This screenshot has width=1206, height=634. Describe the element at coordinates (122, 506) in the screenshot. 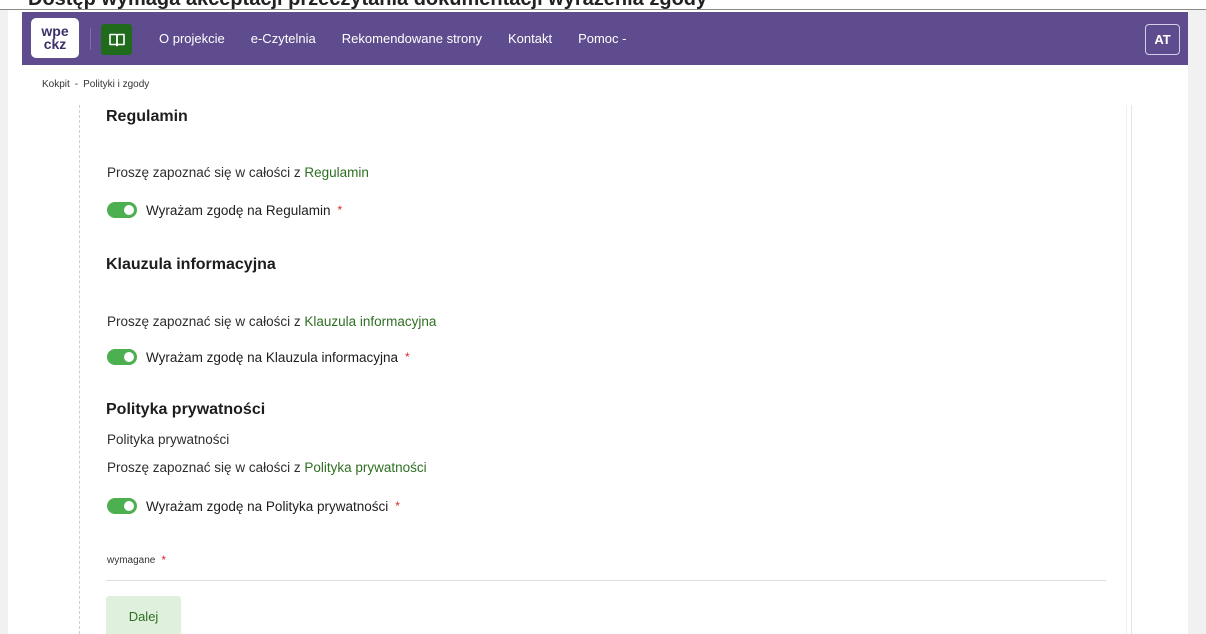

I see `consent-toggle-polityka` at that location.